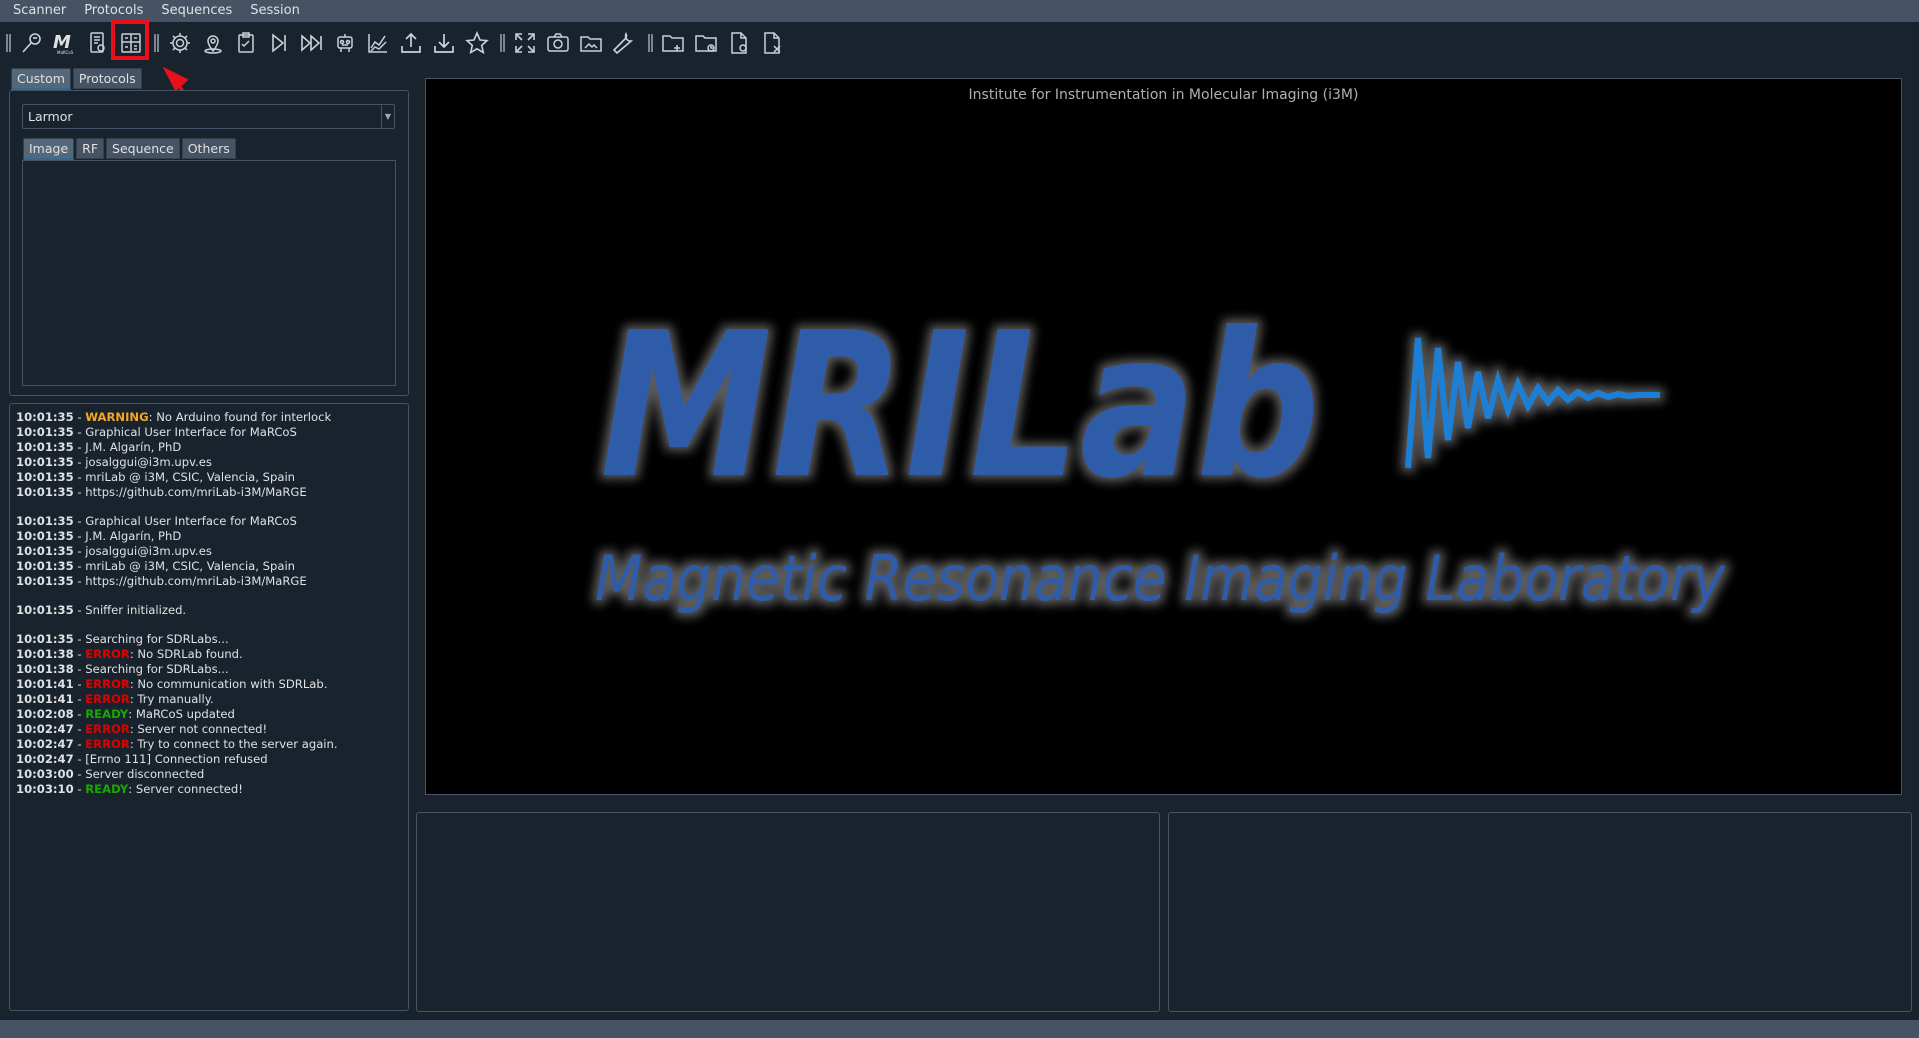  Describe the element at coordinates (706, 43) in the screenshot. I see `open-folder-icon` at that location.